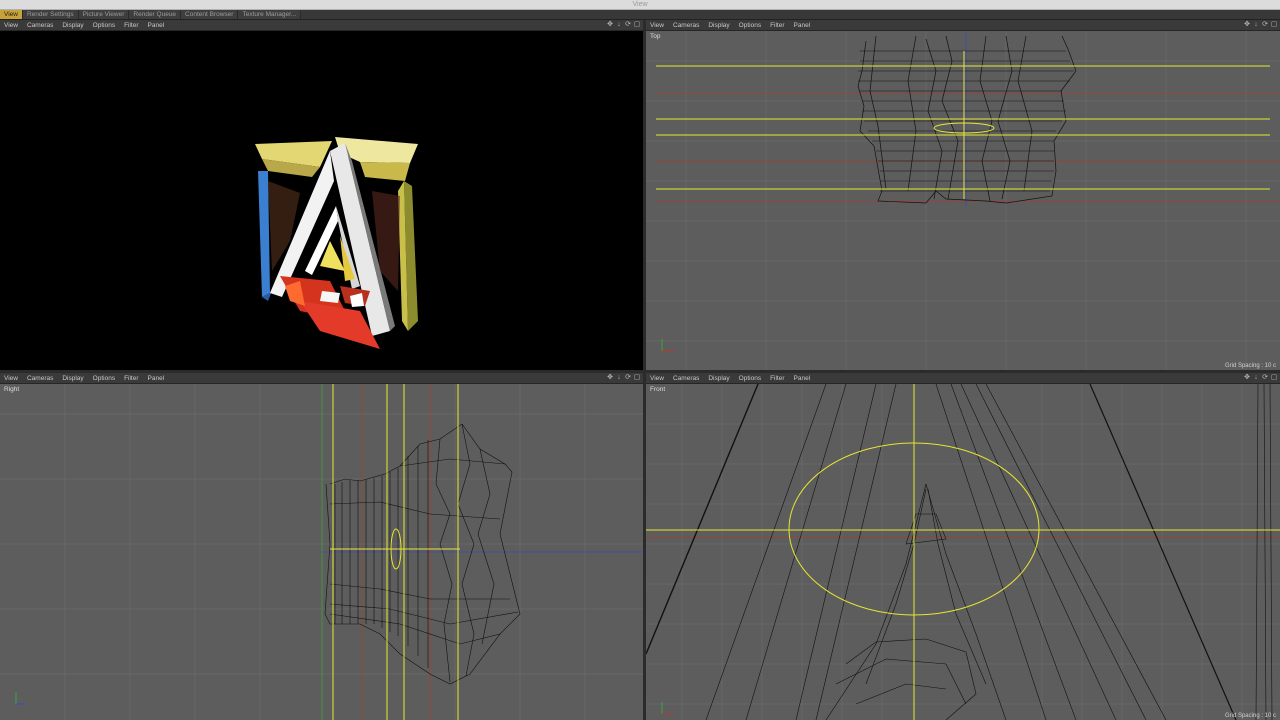 The width and height of the screenshot is (1280, 720). Describe the element at coordinates (104, 14) in the screenshot. I see `tab-picture-viewer: Picture Viewer` at that location.